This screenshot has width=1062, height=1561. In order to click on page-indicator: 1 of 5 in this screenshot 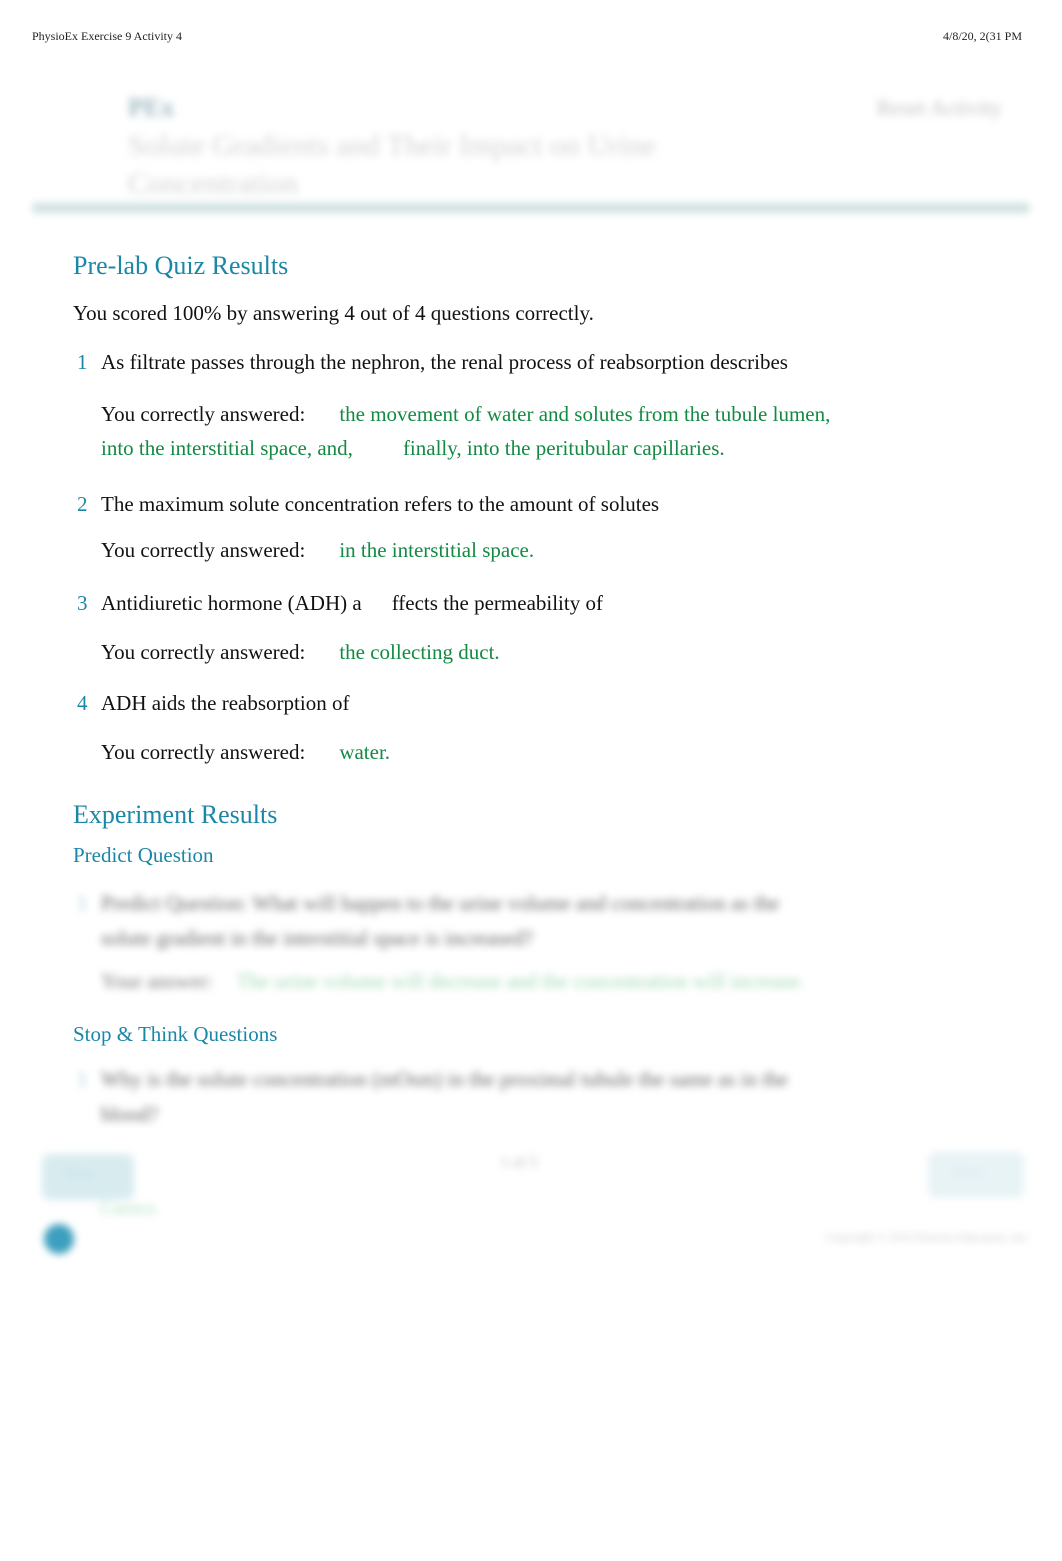, I will do `click(519, 1162)`.